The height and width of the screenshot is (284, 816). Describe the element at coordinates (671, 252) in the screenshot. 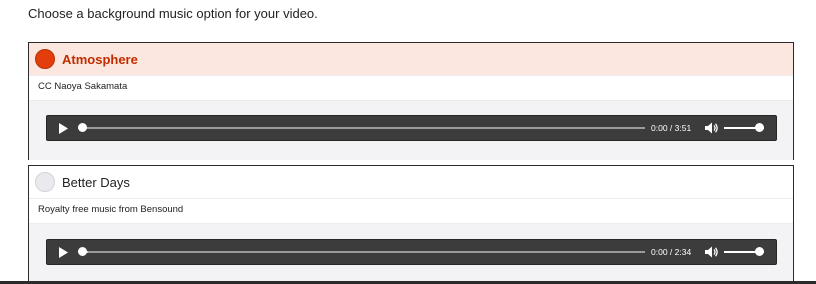

I see `time-display: 0:00 / 2:34` at that location.